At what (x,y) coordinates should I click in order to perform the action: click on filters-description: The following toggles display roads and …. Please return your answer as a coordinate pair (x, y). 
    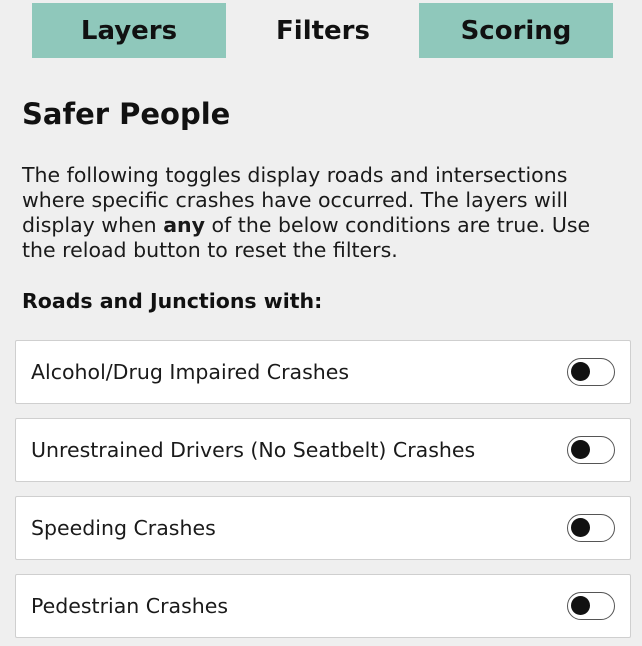
    Looking at the image, I should click on (322, 213).